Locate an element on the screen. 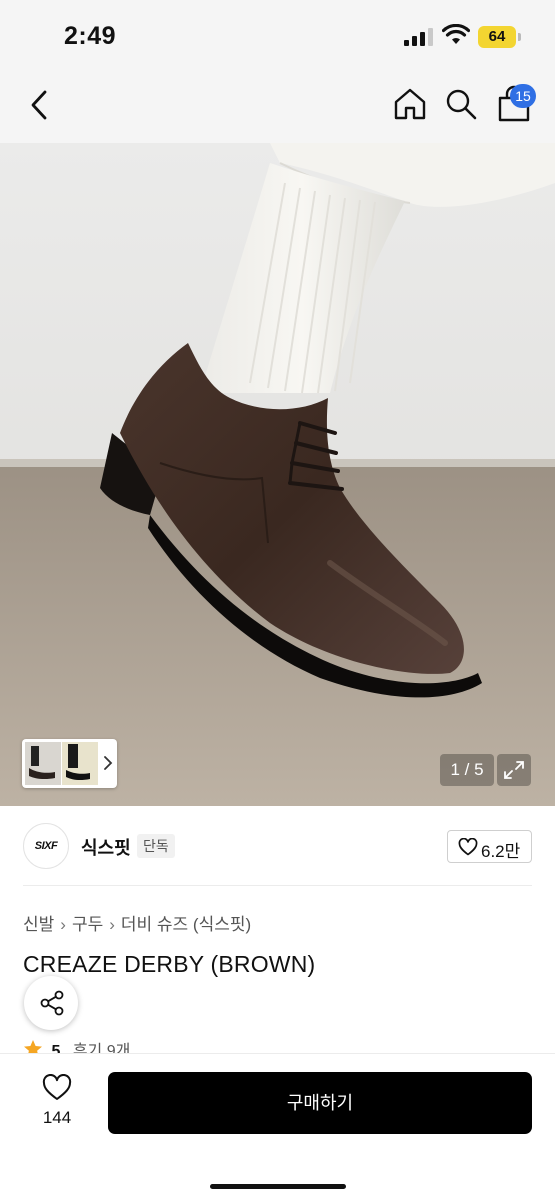 The width and height of the screenshot is (555, 1200). expand-icon is located at coordinates (514, 770).